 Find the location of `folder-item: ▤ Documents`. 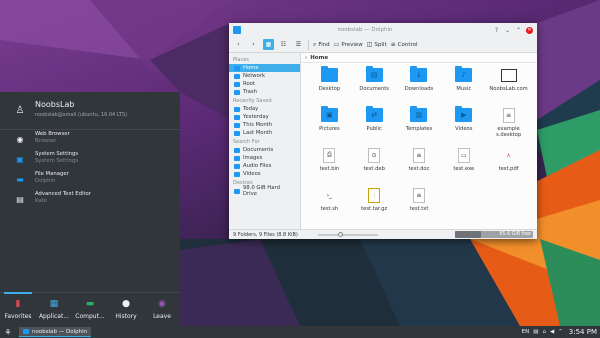

folder-item: ▤ Documents is located at coordinates (374, 83).